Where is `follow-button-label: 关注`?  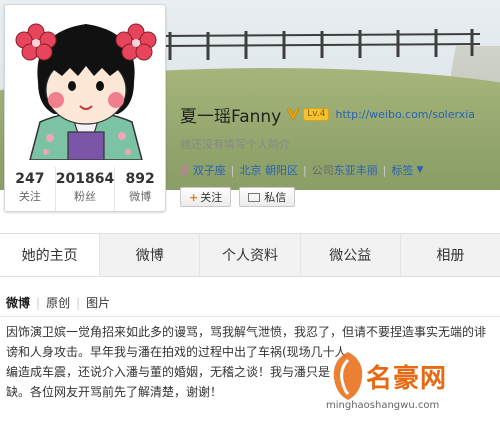
follow-button-label: 关注 is located at coordinates (211, 197).